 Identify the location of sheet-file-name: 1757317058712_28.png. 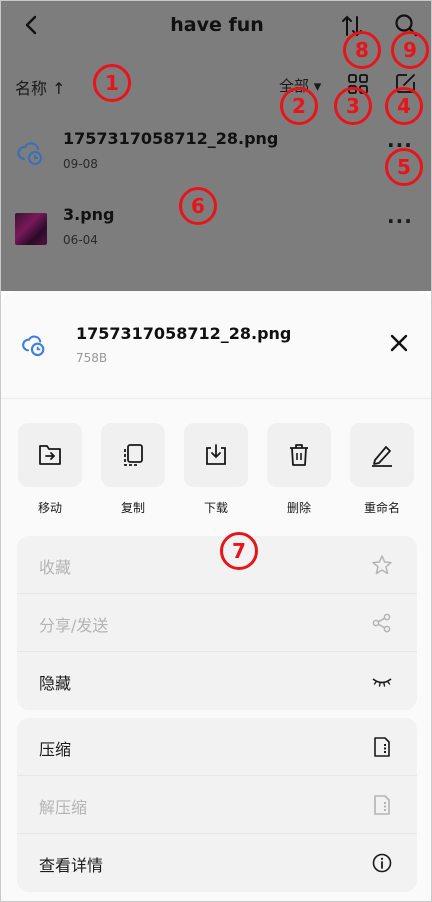
(184, 333).